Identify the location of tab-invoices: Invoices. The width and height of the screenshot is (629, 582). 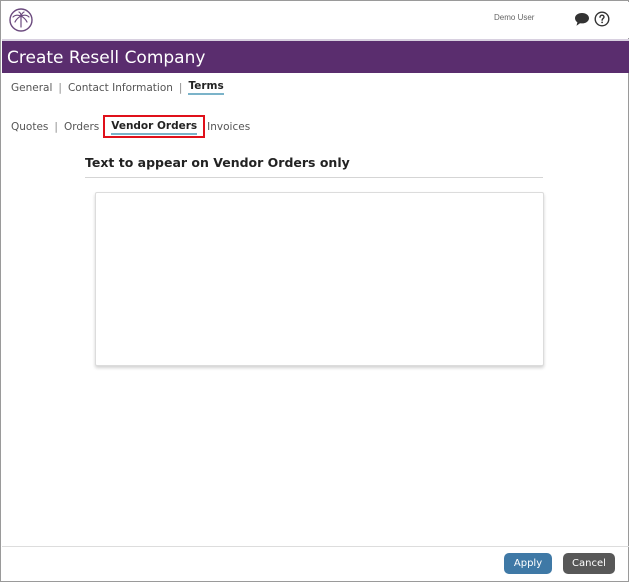
(228, 127).